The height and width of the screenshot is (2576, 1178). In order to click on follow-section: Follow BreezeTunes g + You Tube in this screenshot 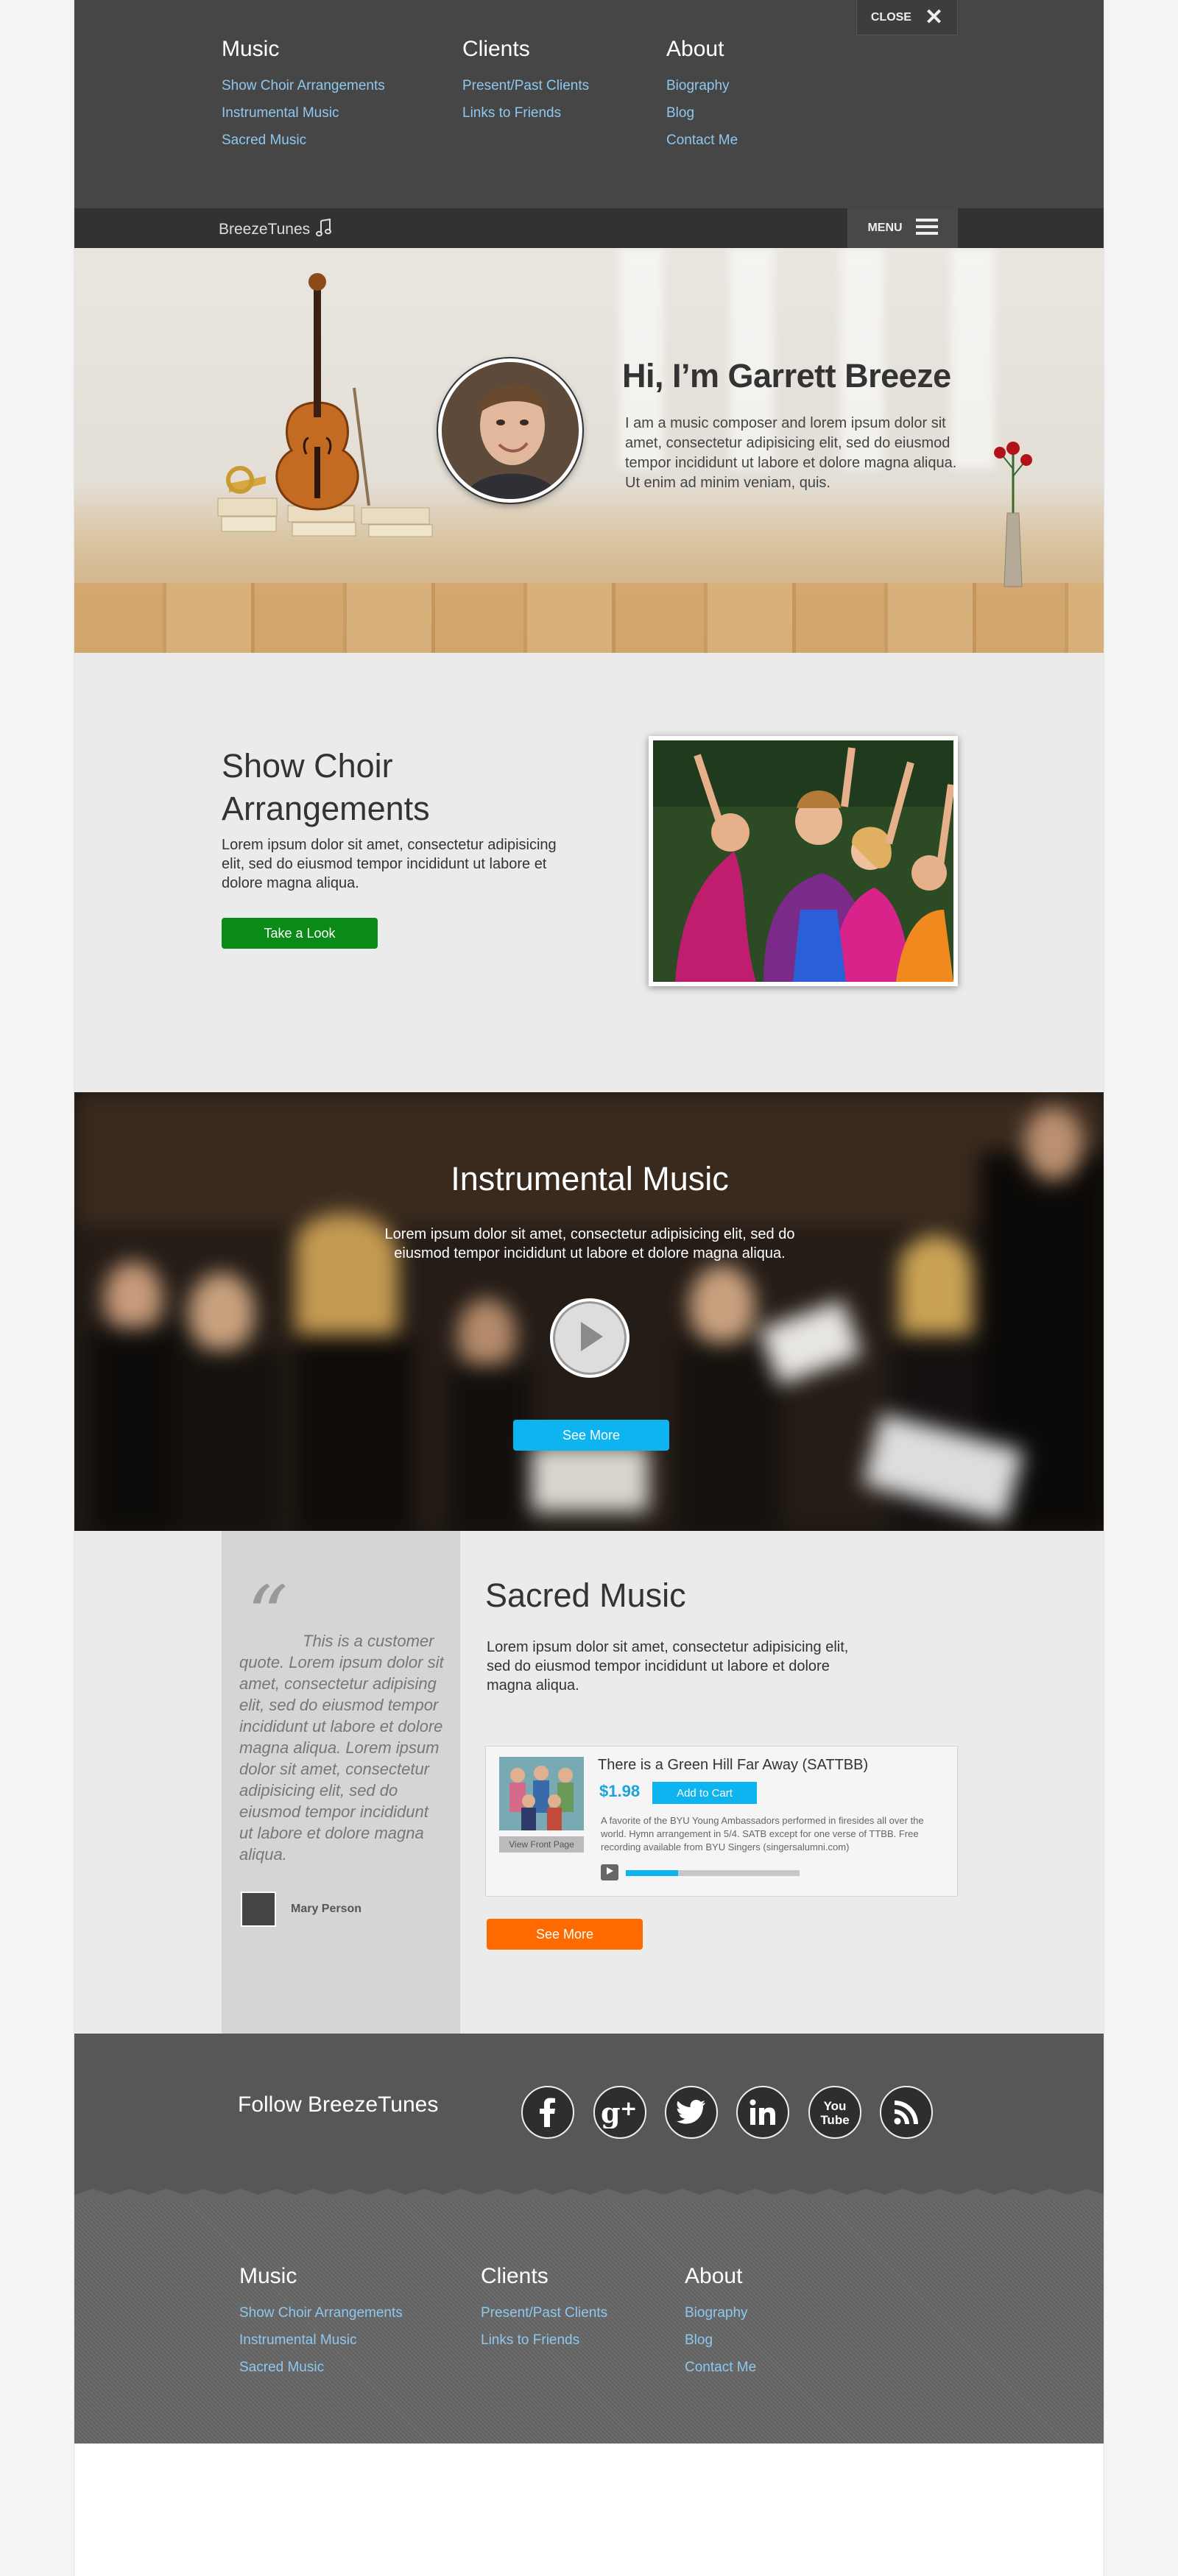, I will do `click(589, 2116)`.